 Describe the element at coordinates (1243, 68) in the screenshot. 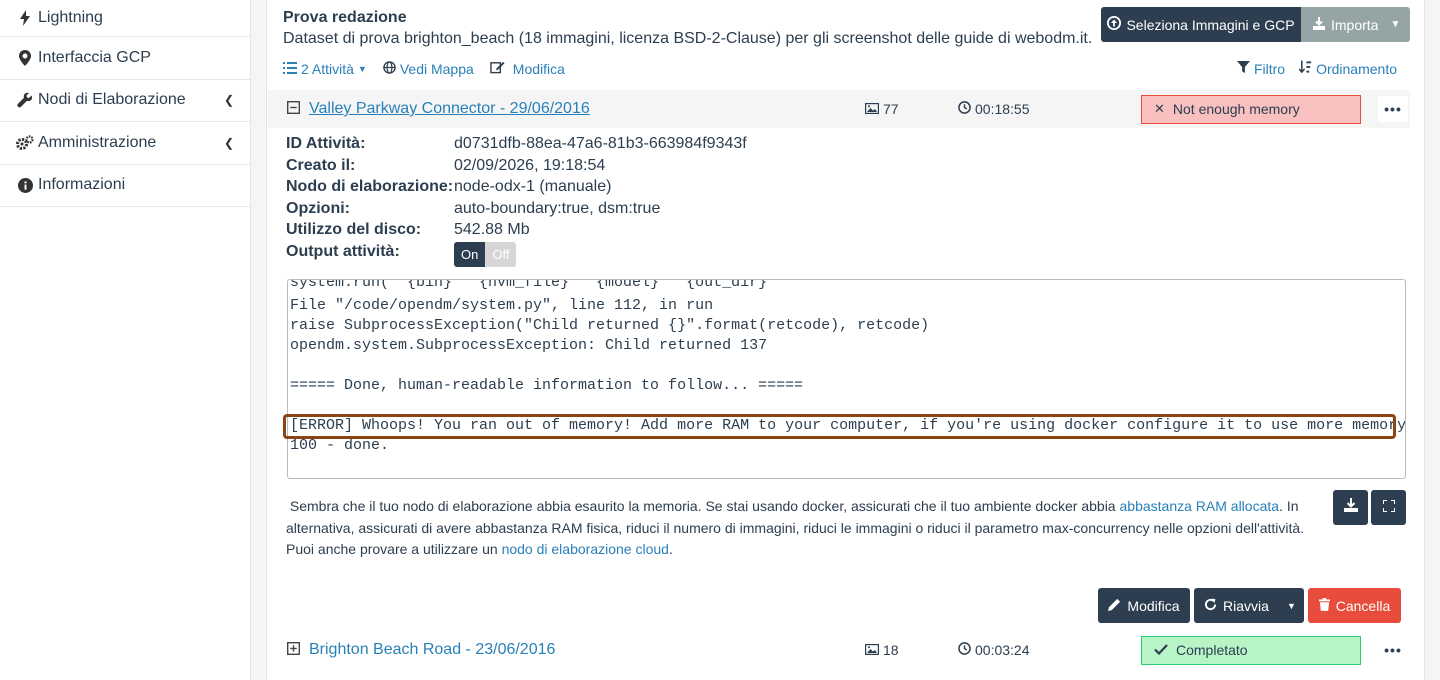

I see `filter-icon` at that location.